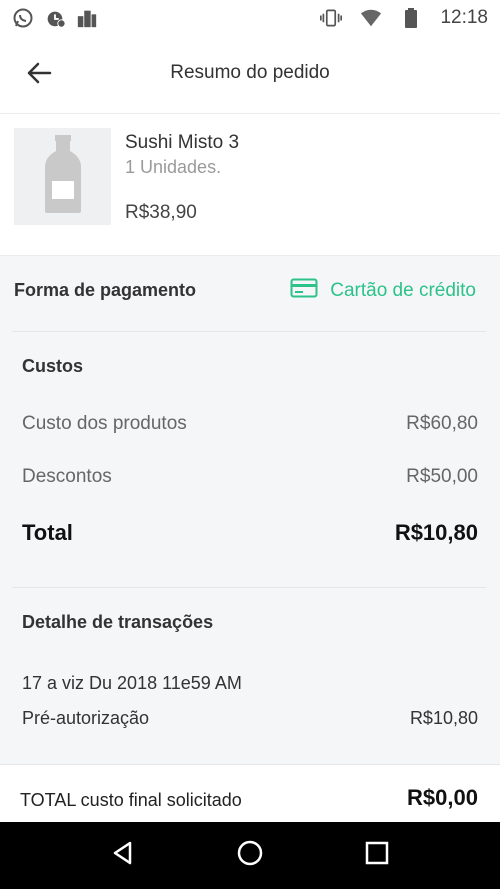  What do you see at coordinates (23, 18) in the screenshot?
I see `whatsapp-icon` at bounding box center [23, 18].